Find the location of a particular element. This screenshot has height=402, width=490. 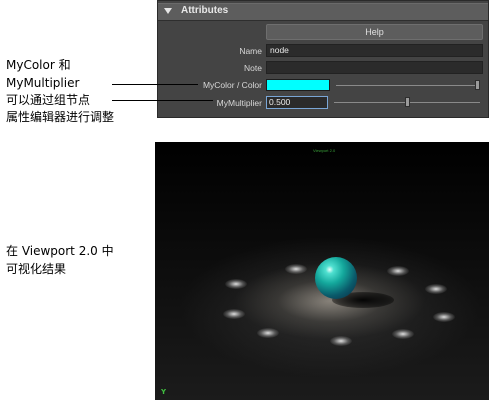

note-field is located at coordinates (374, 67).